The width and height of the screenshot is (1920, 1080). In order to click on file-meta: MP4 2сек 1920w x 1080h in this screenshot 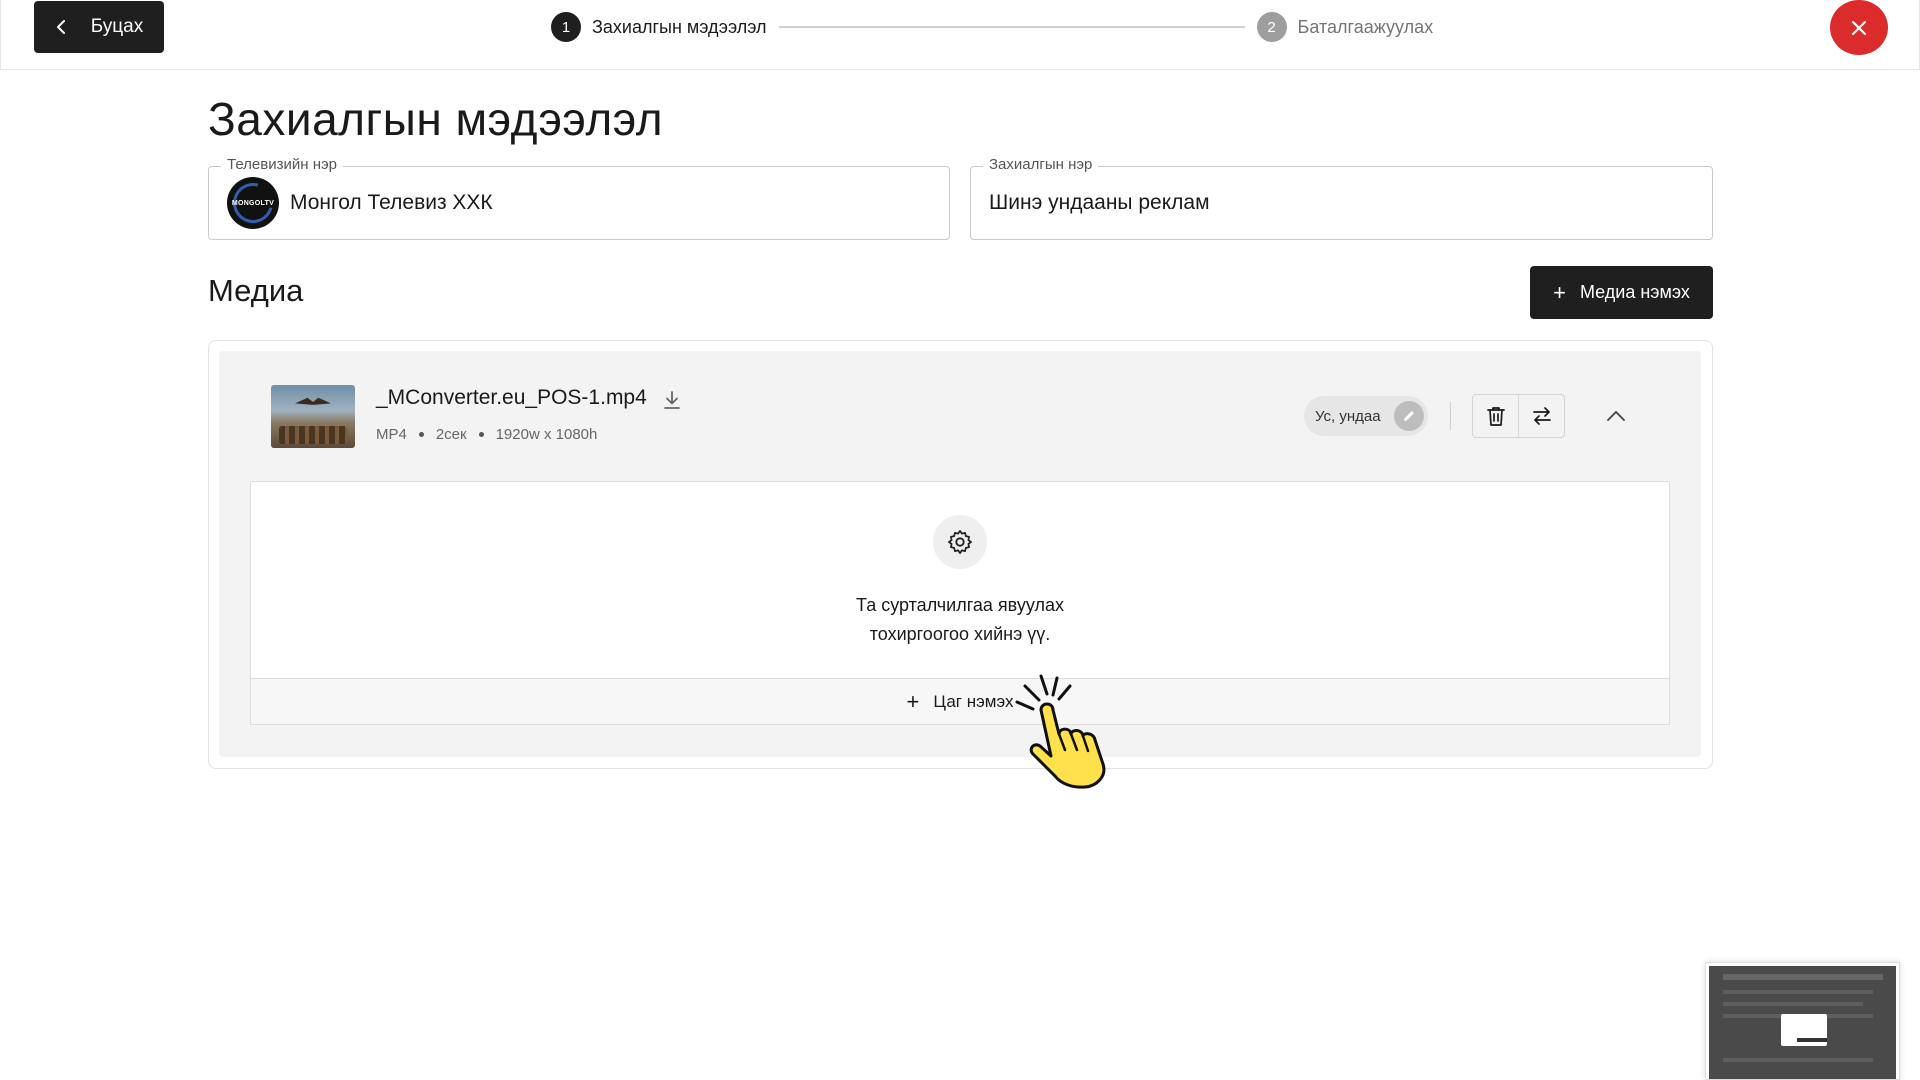, I will do `click(486, 434)`.